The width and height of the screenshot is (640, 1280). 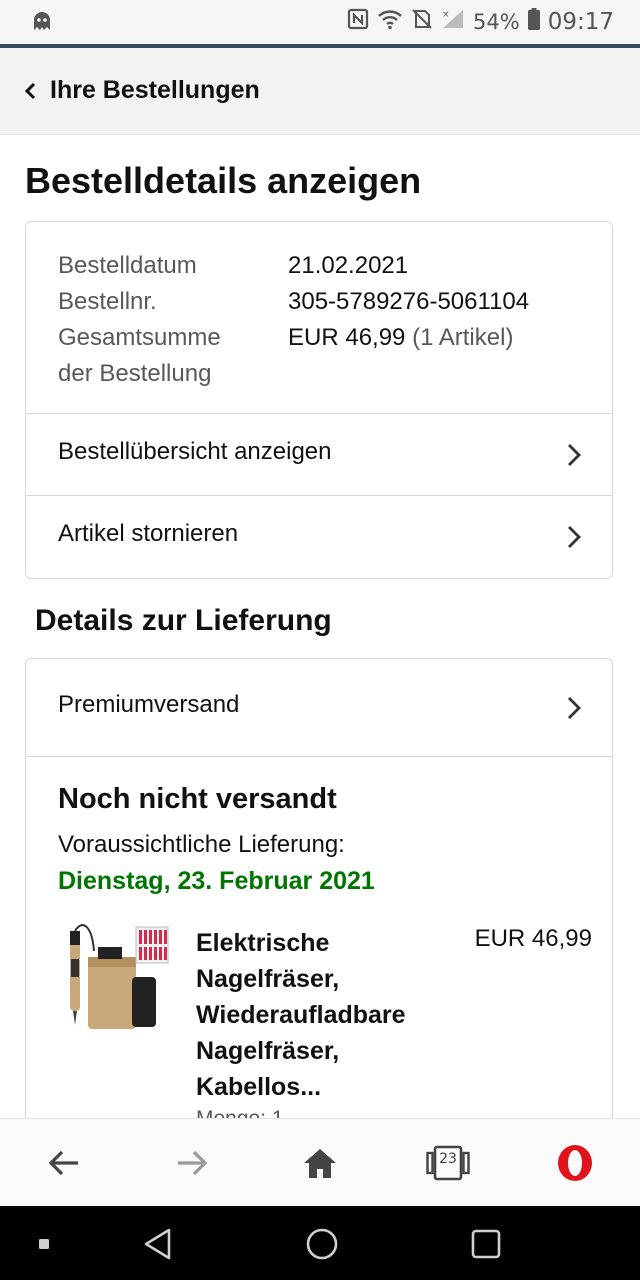 I want to click on nav-recents-button, so click(x=486, y=1244).